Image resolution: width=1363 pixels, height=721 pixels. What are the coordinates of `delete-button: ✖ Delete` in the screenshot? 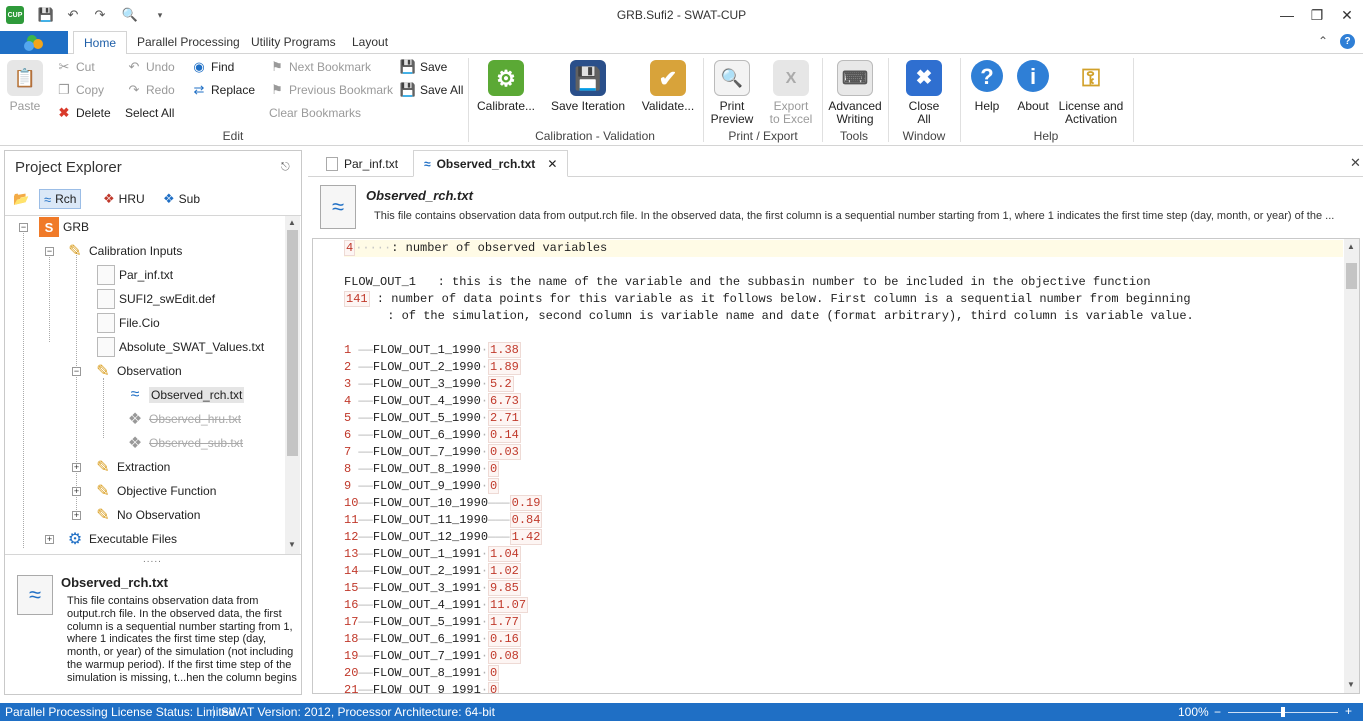 It's located at (83, 113).